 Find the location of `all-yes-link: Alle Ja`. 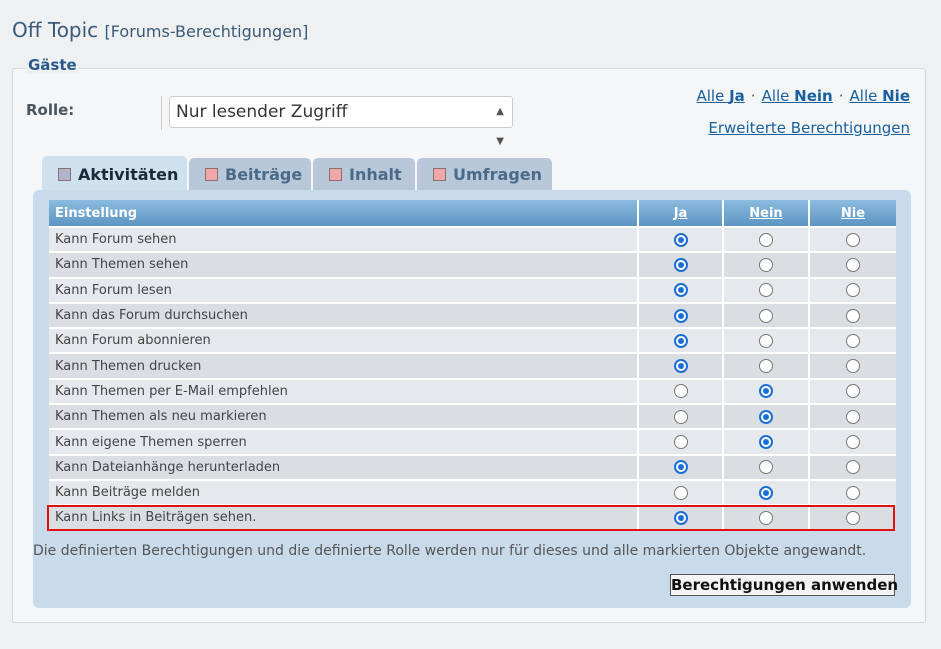

all-yes-link: Alle Ja is located at coordinates (720, 96).